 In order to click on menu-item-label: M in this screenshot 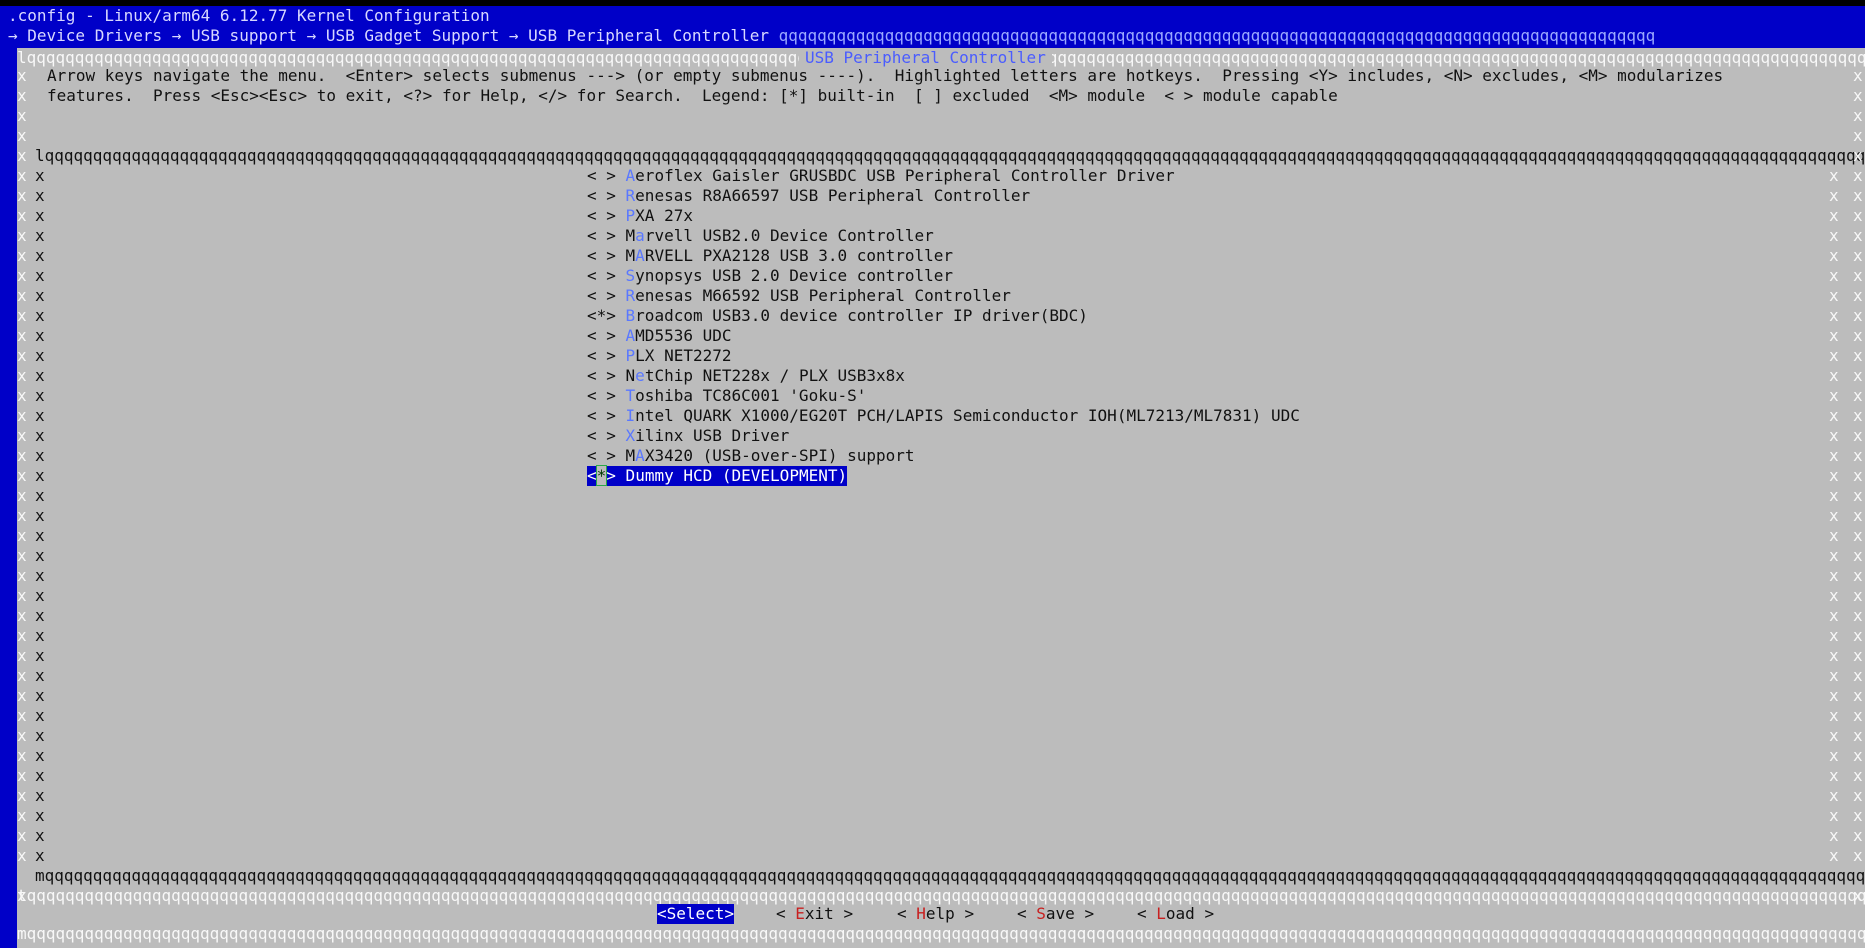, I will do `click(630, 455)`.